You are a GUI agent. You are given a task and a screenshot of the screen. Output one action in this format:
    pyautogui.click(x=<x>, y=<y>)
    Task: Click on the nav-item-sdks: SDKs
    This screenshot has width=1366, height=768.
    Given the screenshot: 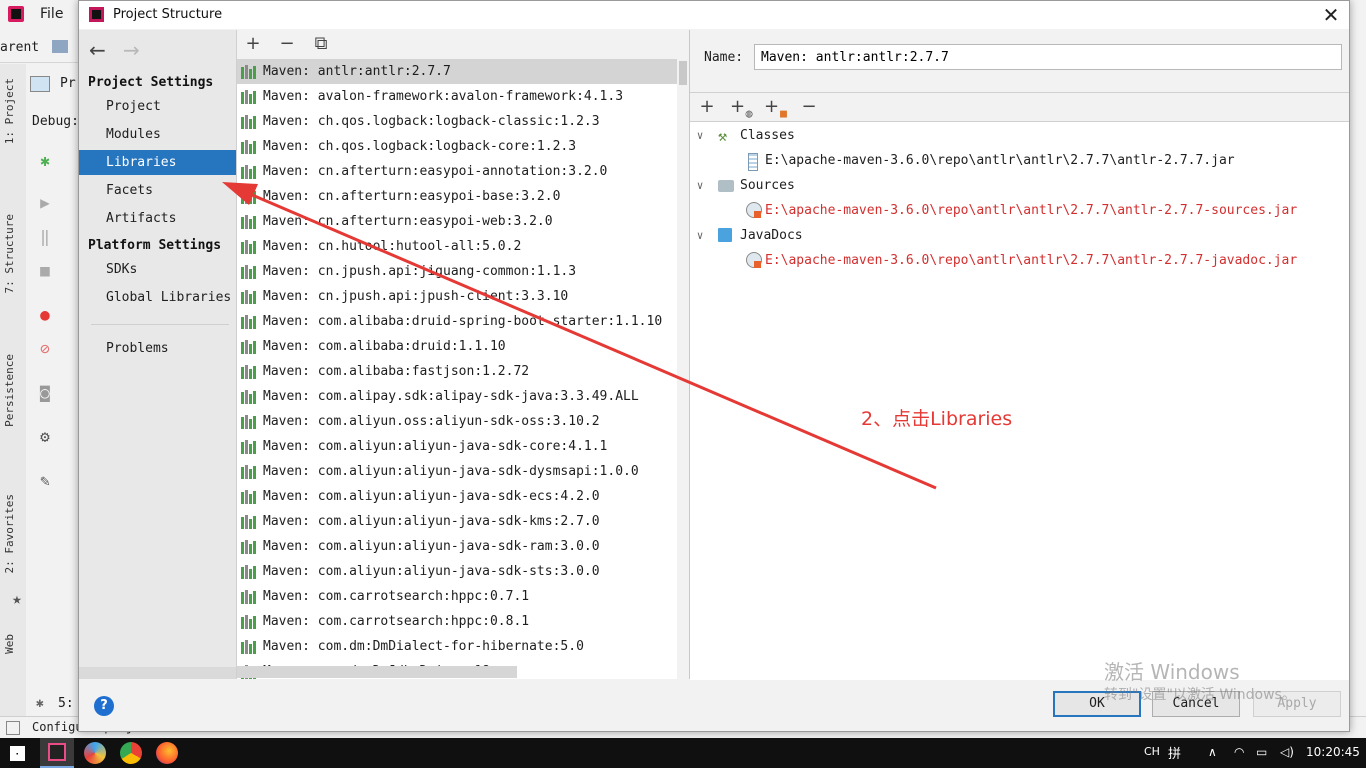 What is the action you would take?
    pyautogui.click(x=157, y=269)
    